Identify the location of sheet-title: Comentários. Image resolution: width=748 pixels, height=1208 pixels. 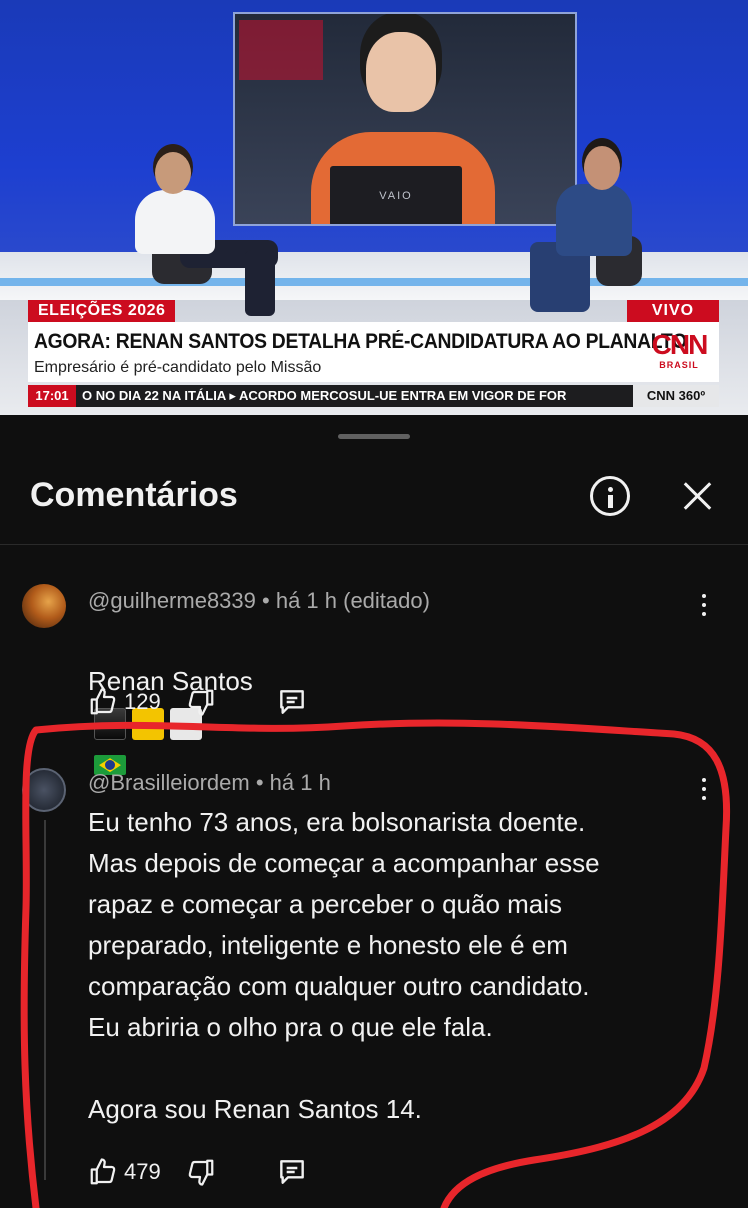
(134, 495).